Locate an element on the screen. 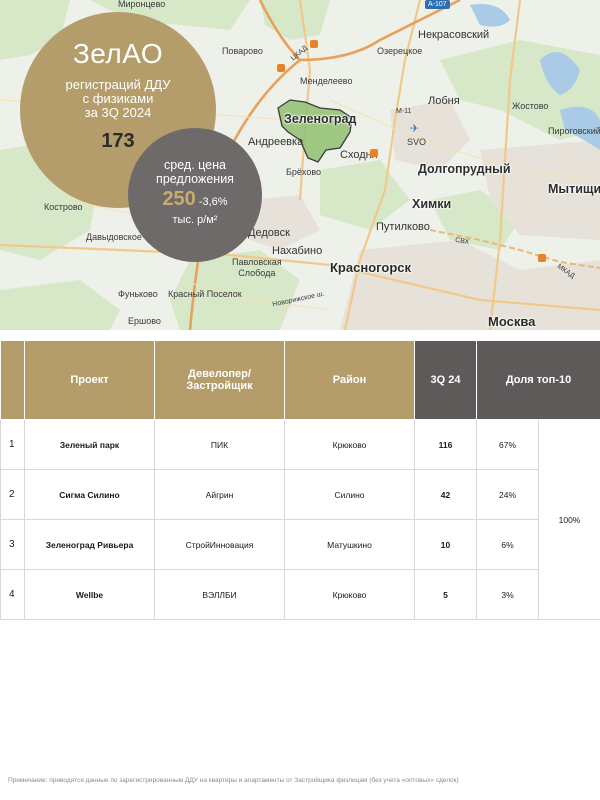 The width and height of the screenshot is (600, 800). row-project: Сигма Силино is located at coordinates (89, 494).